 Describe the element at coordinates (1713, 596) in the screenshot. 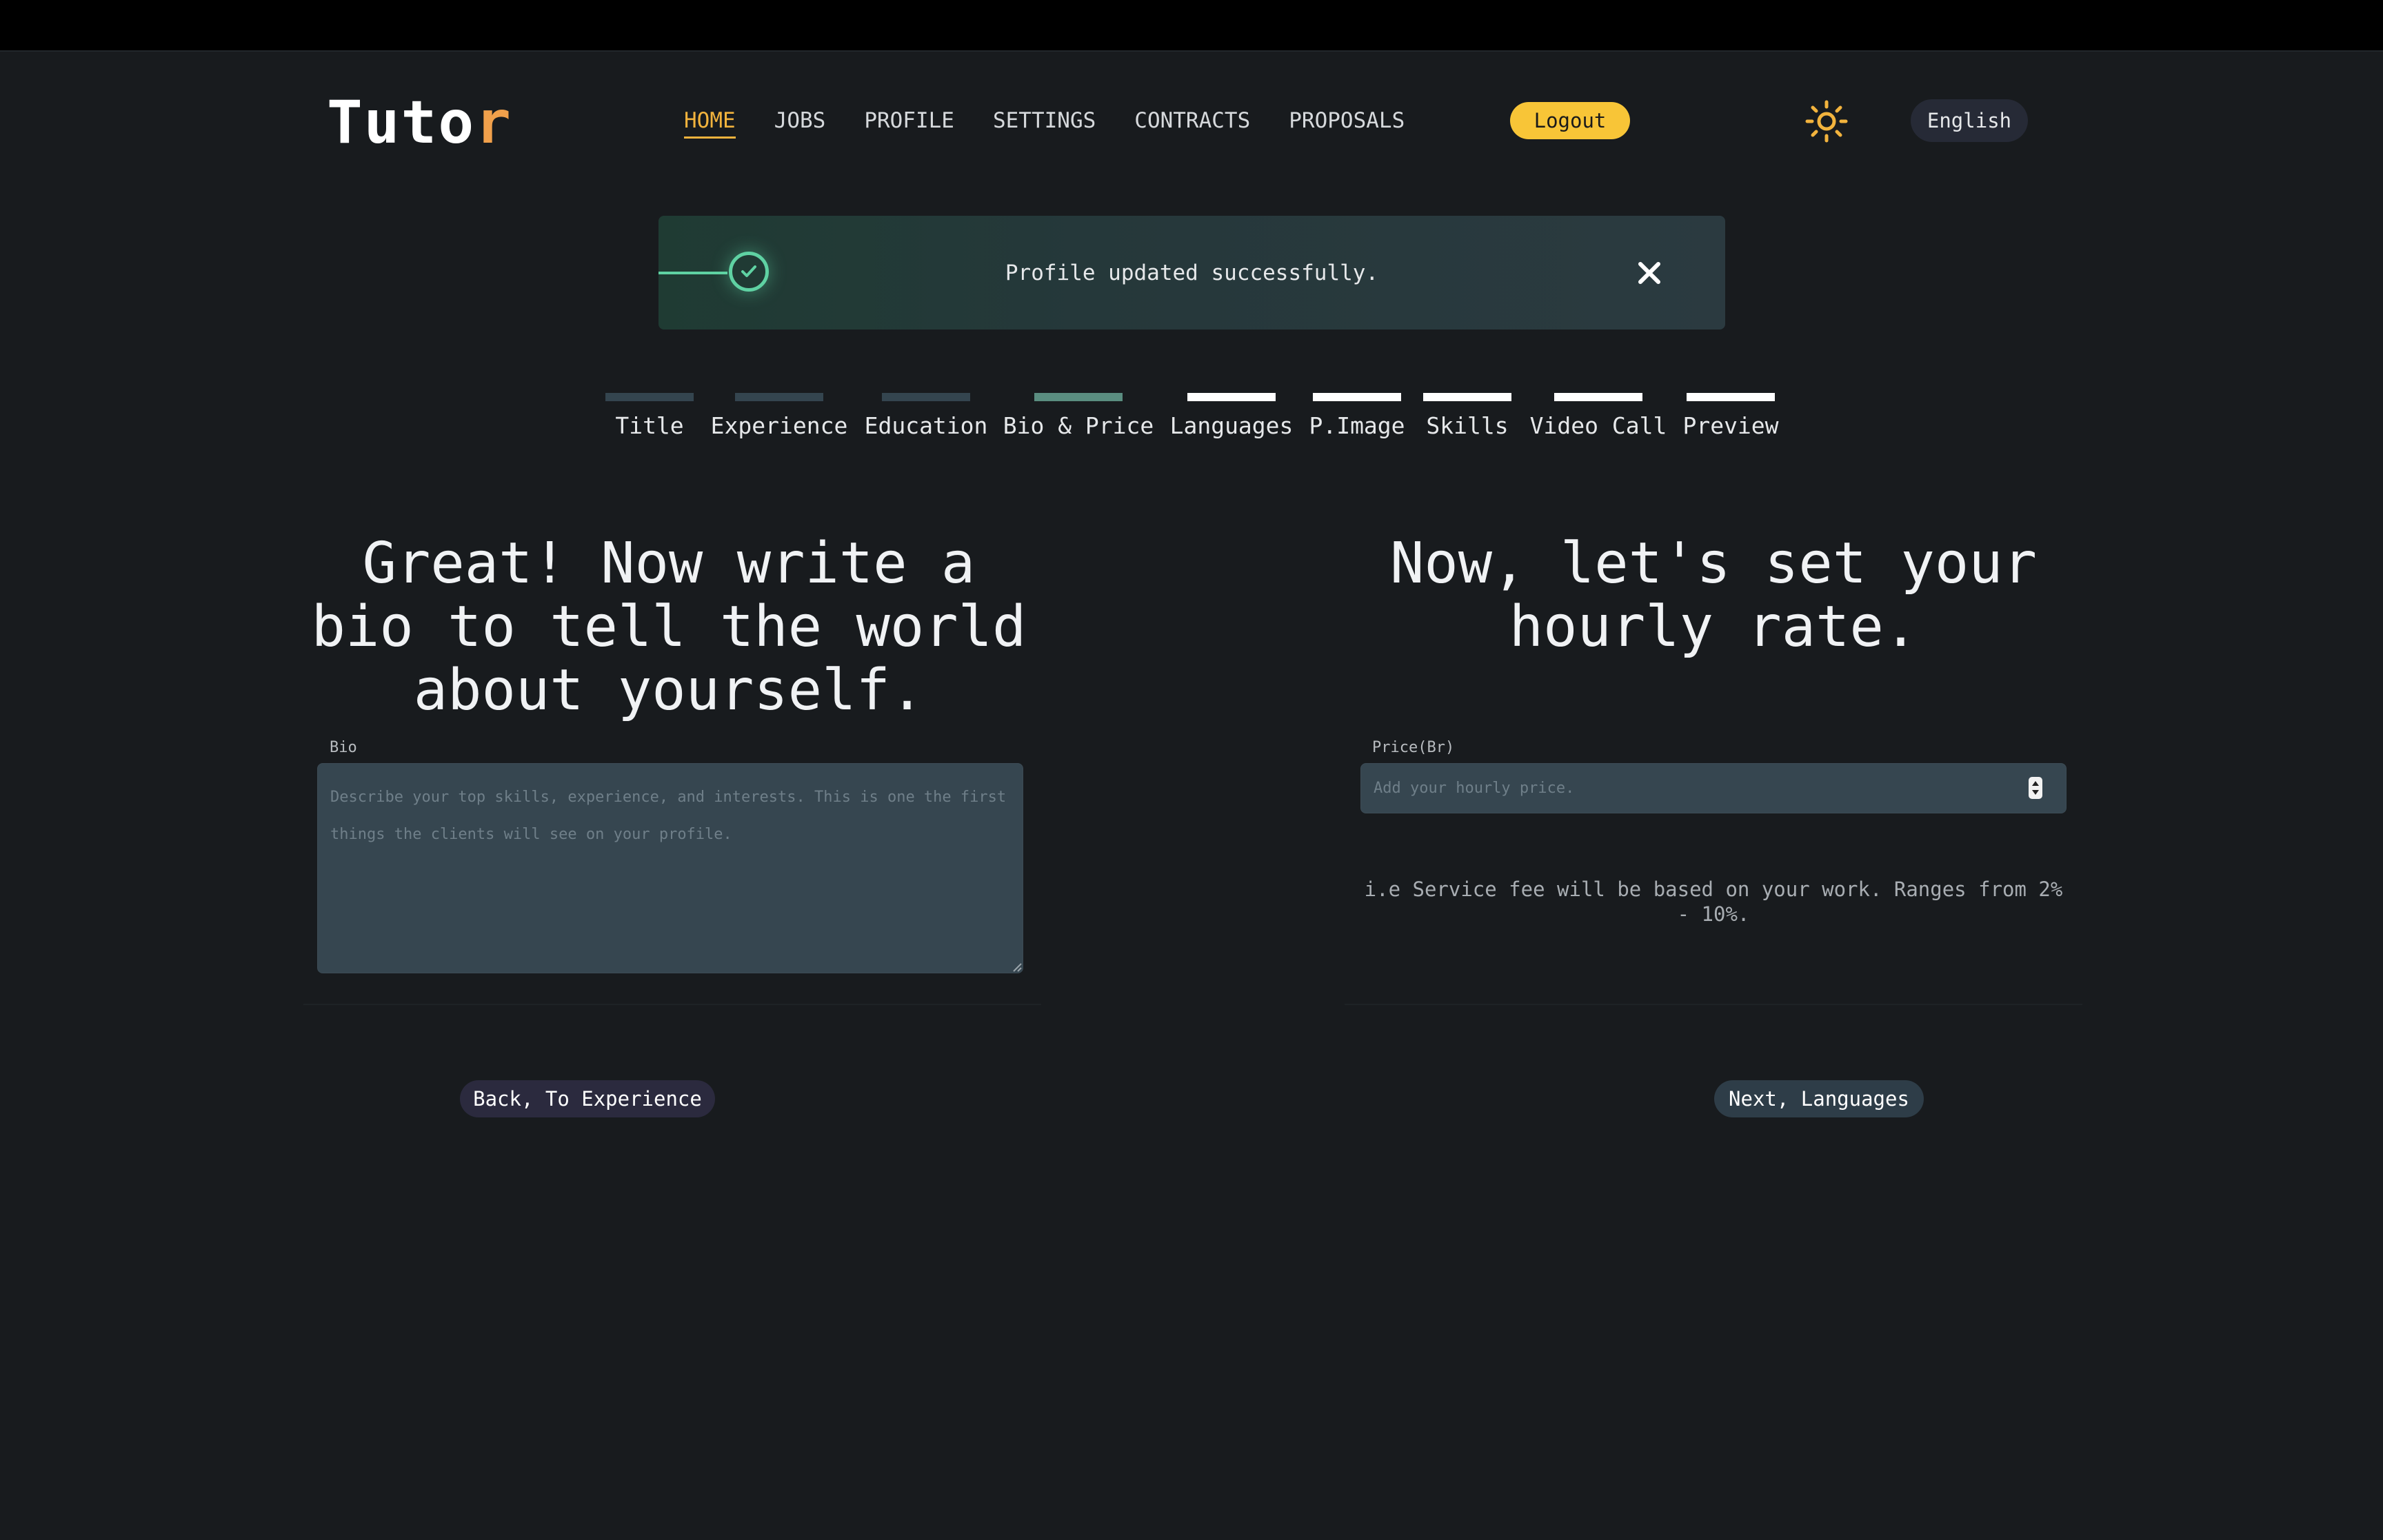

I see `price-heading: Now, let's set your hourly rate.` at that location.